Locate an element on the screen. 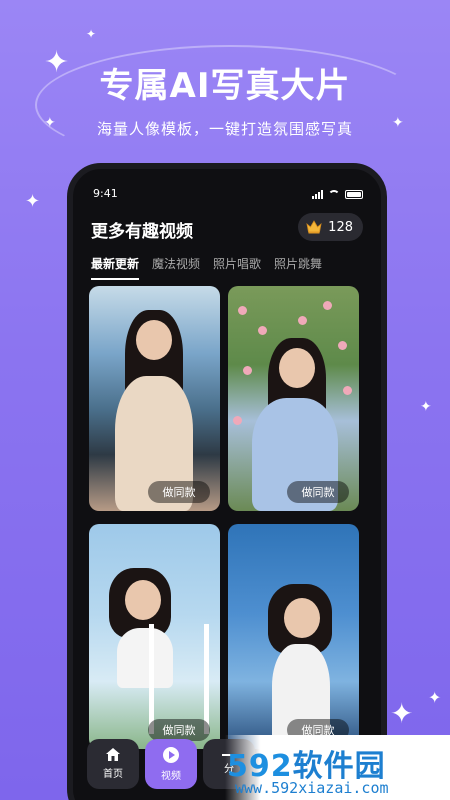  app-header: 更多有趣视频 128 is located at coordinates (227, 228).